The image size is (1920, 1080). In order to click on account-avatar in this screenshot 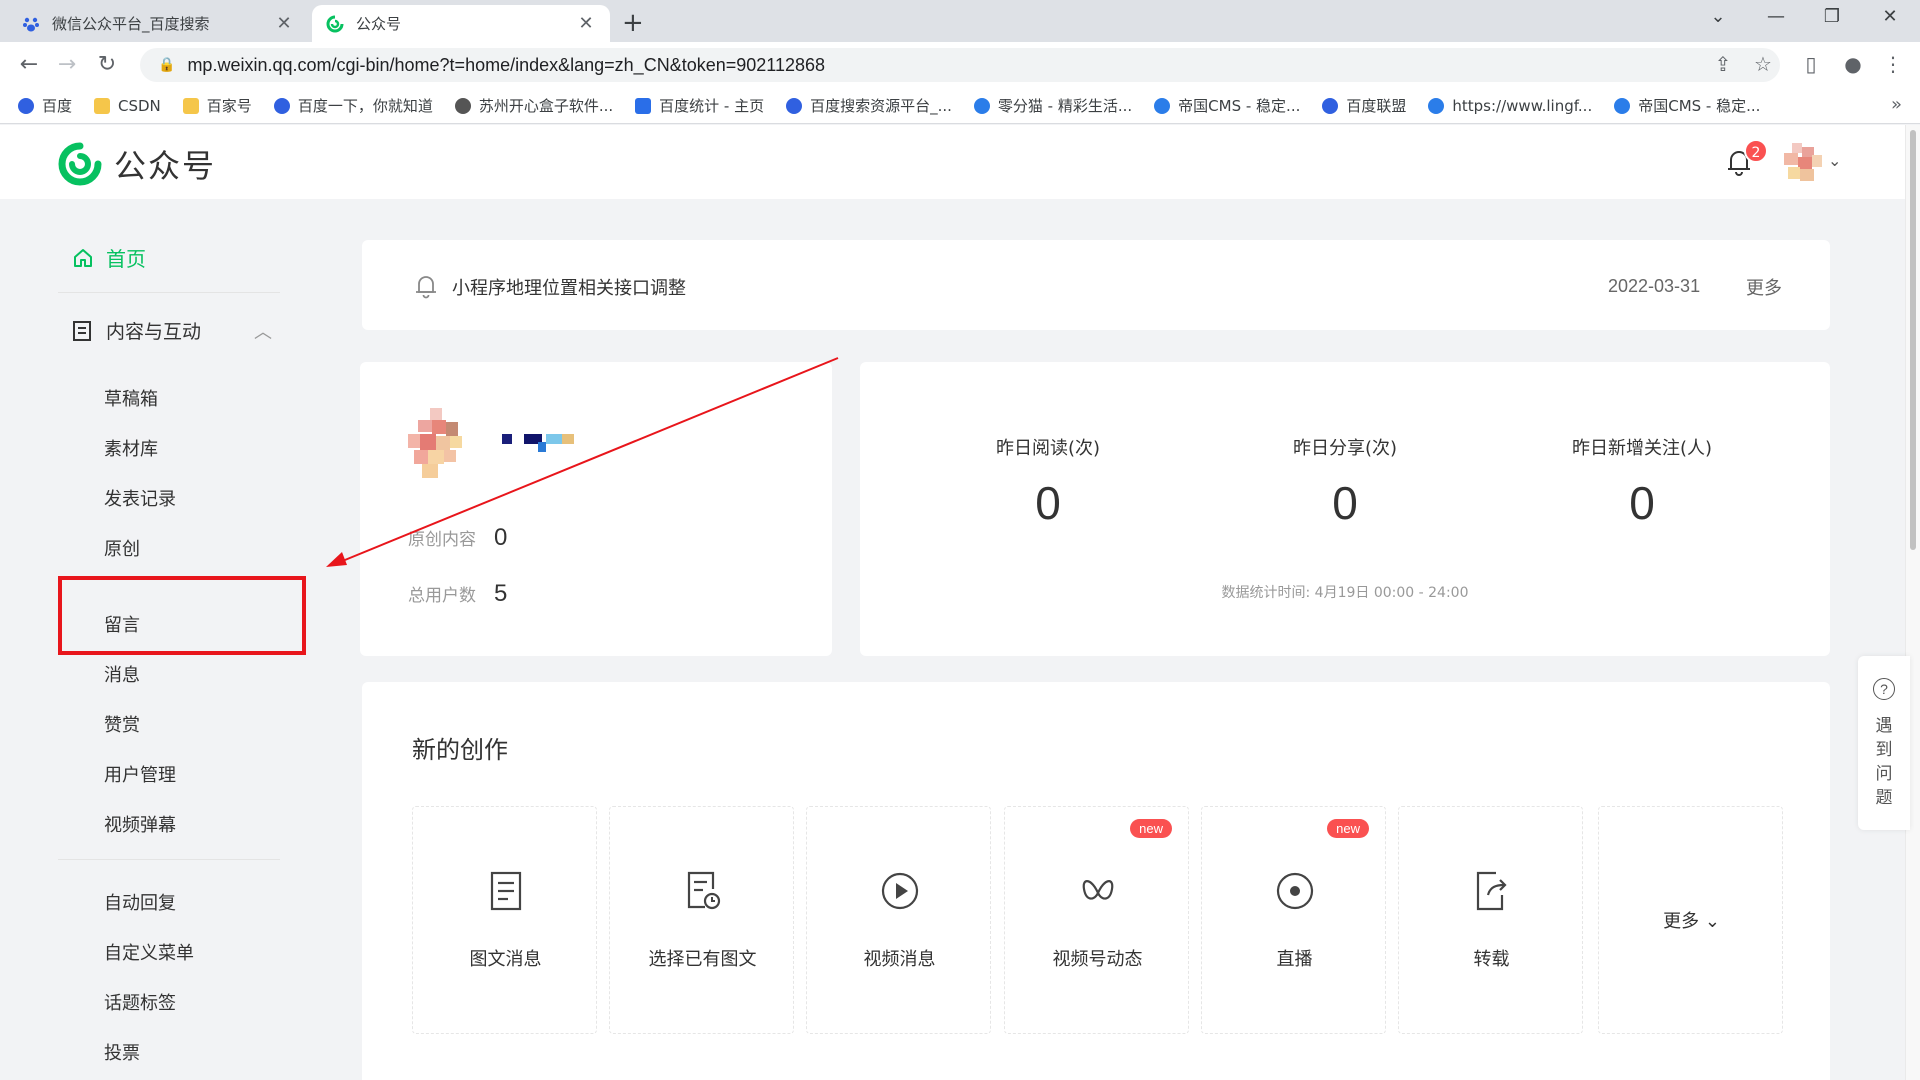, I will do `click(441, 444)`.